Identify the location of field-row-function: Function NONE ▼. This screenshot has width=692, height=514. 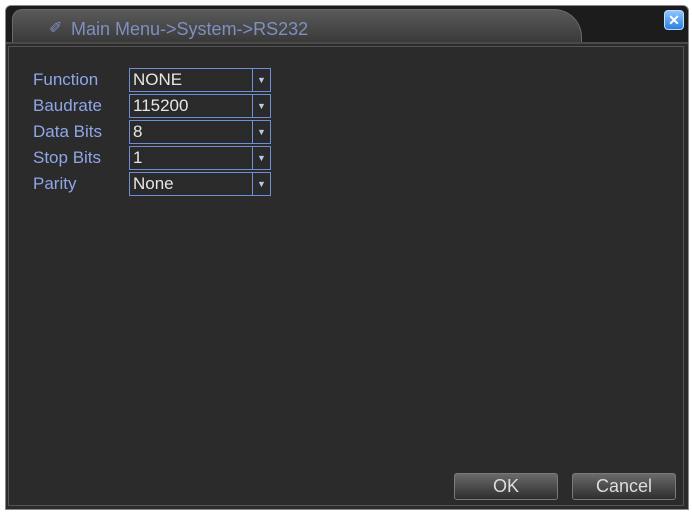
(183, 80).